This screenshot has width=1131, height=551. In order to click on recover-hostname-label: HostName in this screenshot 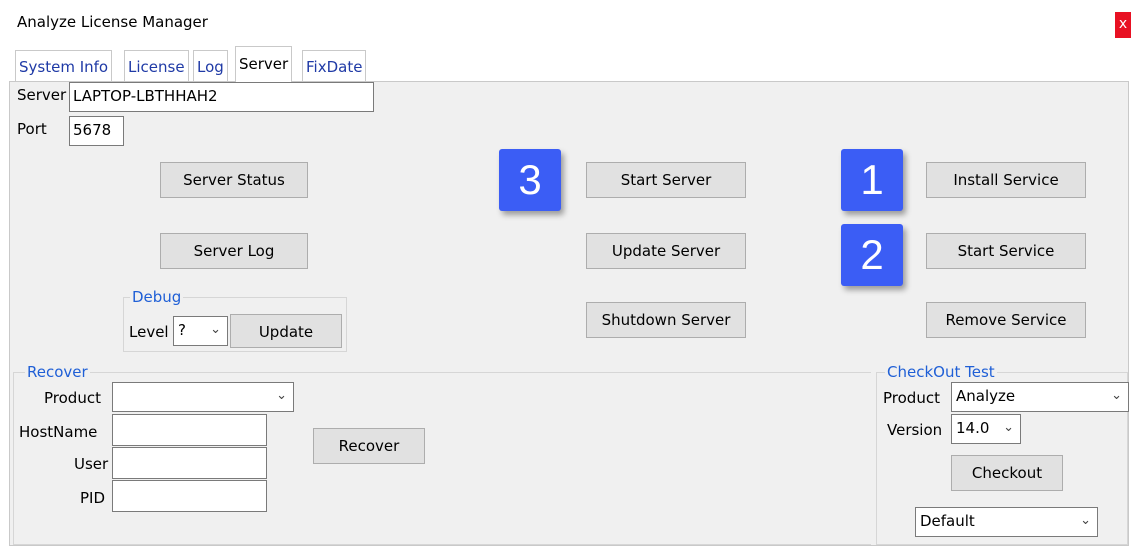, I will do `click(58, 432)`.